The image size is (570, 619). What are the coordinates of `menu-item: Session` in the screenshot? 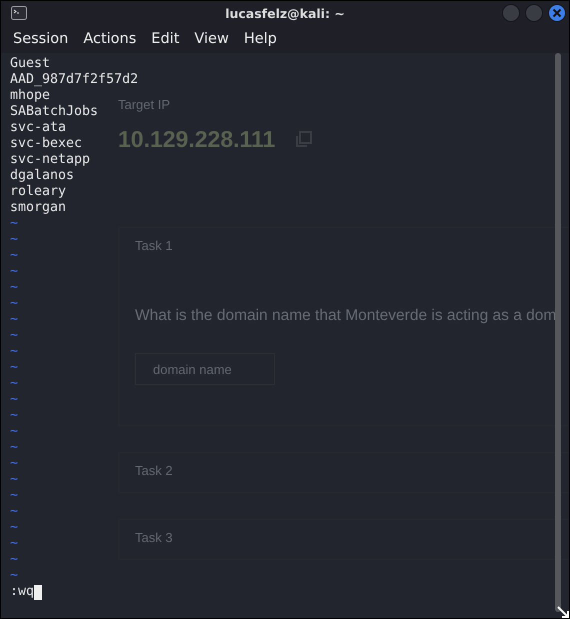 It's located at (40, 39).